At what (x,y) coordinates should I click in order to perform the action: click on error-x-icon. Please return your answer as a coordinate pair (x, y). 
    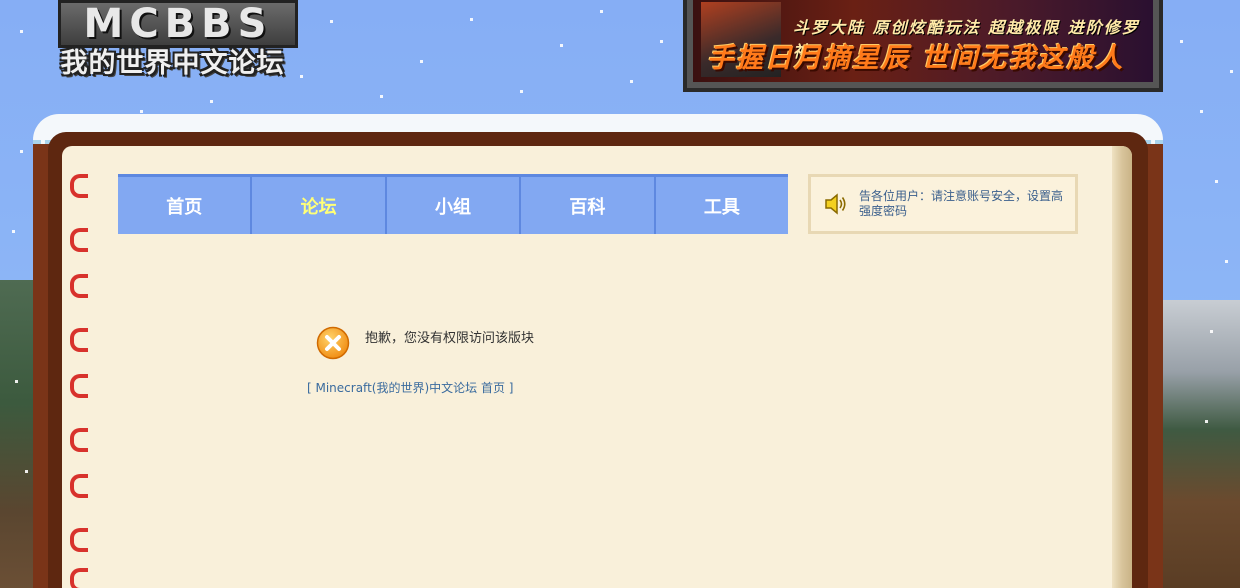
    Looking at the image, I should click on (333, 343).